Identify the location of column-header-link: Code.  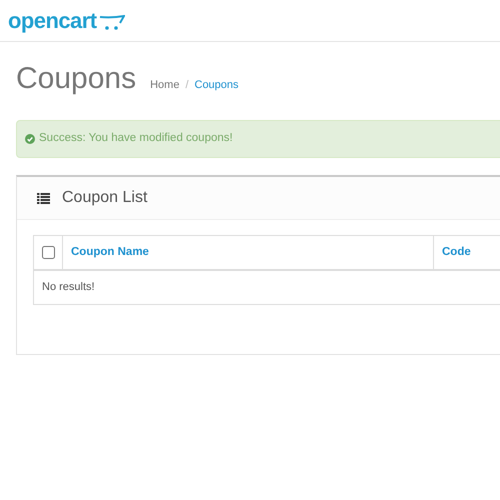
(456, 253).